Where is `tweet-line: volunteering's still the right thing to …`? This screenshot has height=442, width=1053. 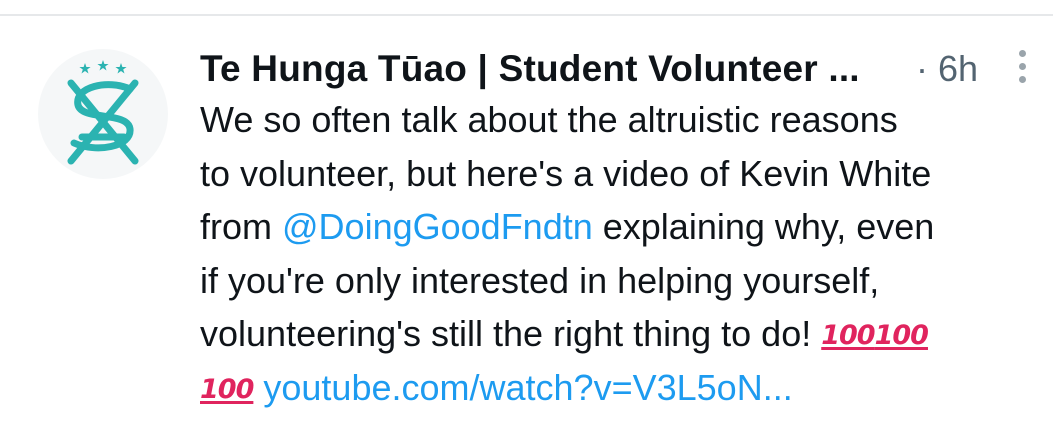 tweet-line: volunteering's still the right thing to … is located at coordinates (620, 334).